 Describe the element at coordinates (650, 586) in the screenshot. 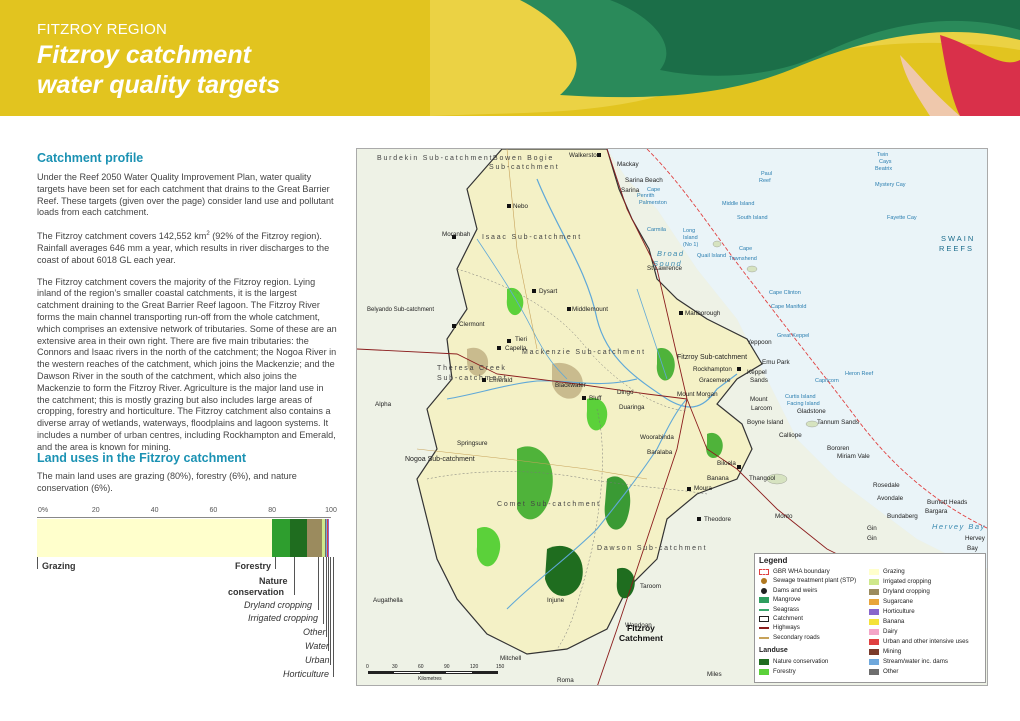

I see `town-taroom: Taroom` at that location.